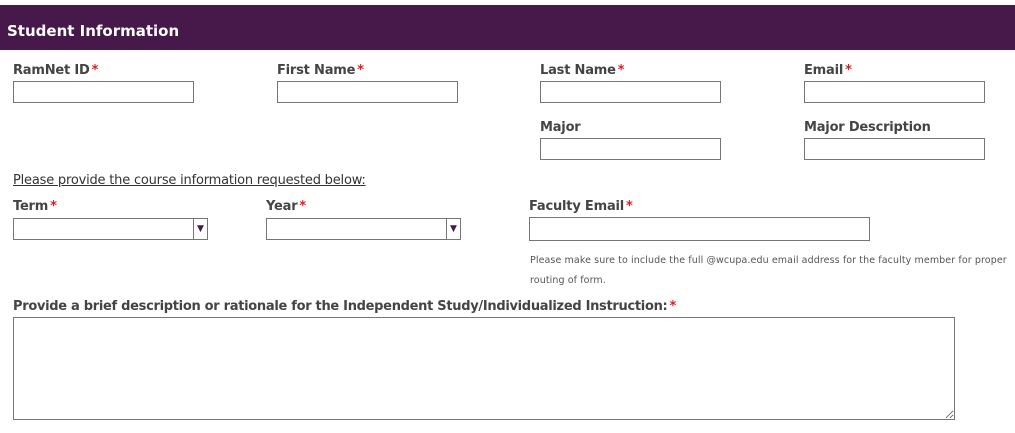 The width and height of the screenshot is (1015, 433). Describe the element at coordinates (699, 229) in the screenshot. I see `faculty-email-input` at that location.